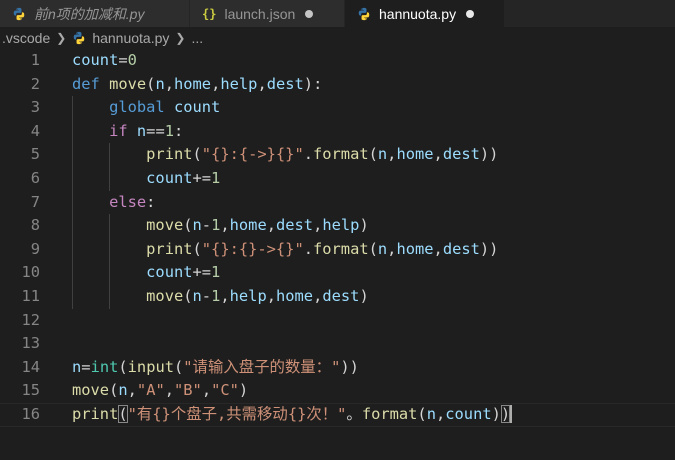 The image size is (675, 460). I want to click on breadcrumb-file: hannuota.py, so click(130, 38).